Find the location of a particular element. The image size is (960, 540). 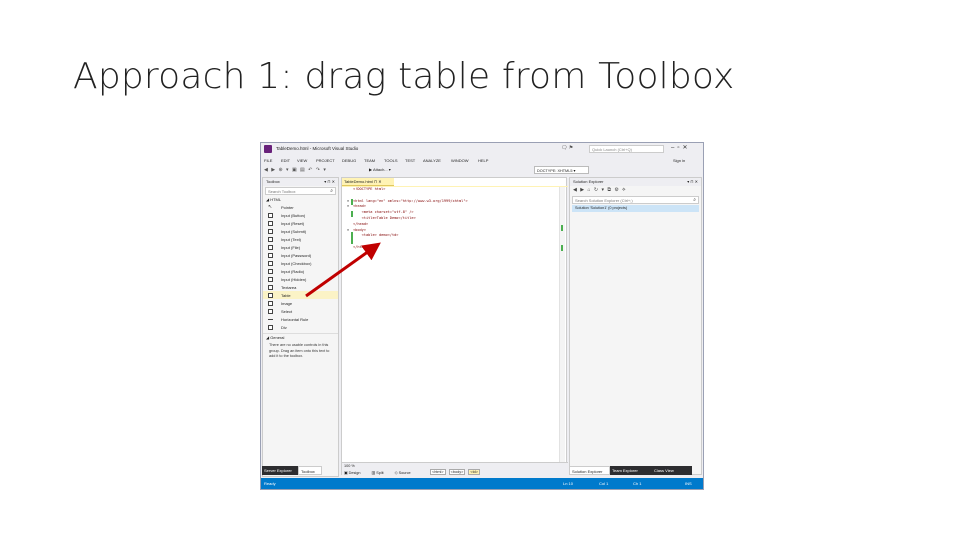

menu-edit: EDIT is located at coordinates (285, 160).